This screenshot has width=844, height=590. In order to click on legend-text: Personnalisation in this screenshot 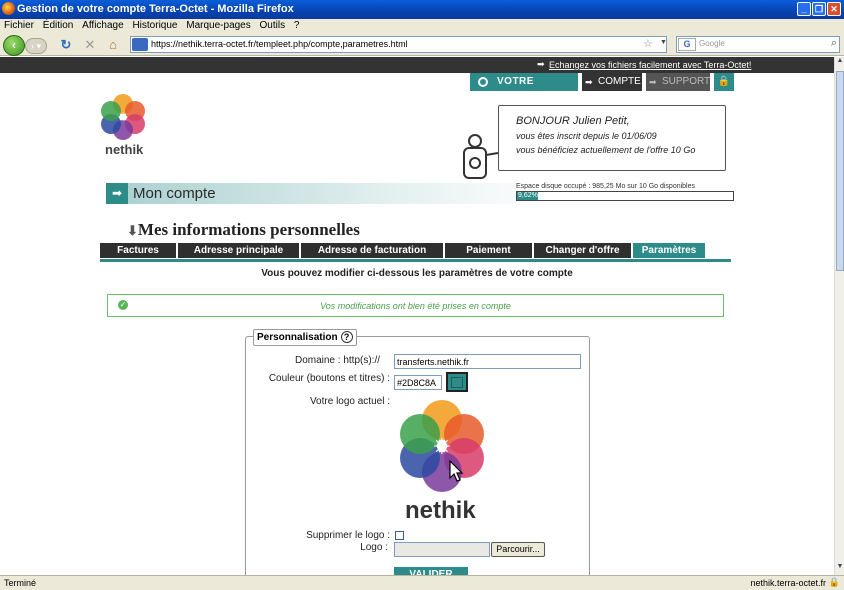, I will do `click(297, 337)`.